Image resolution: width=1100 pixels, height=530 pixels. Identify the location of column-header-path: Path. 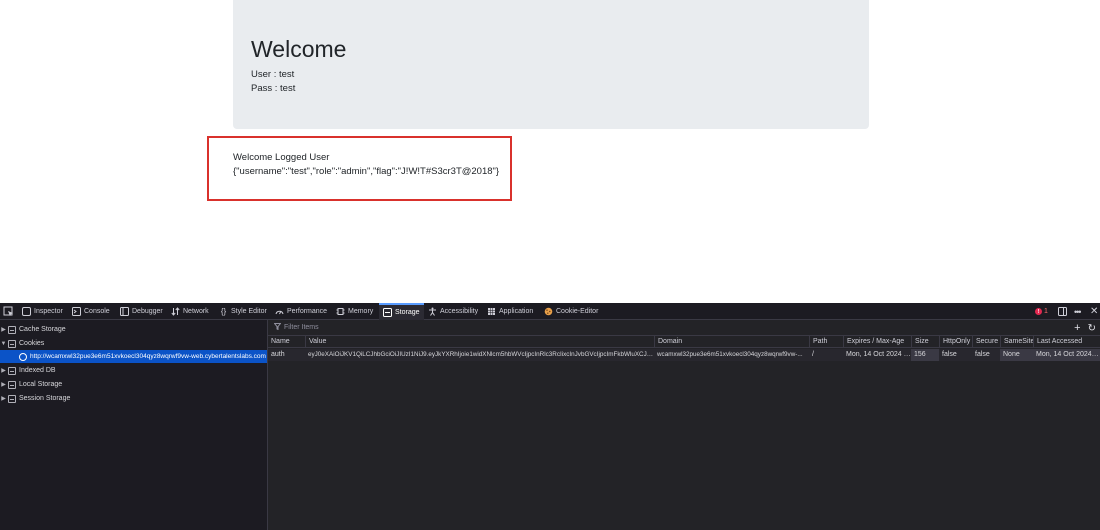
(826, 341).